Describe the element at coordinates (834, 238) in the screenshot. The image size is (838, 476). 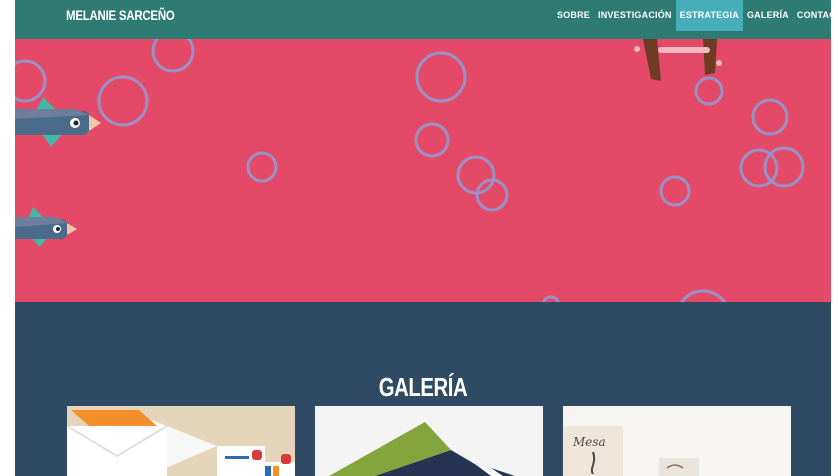
I see `right-margin` at that location.